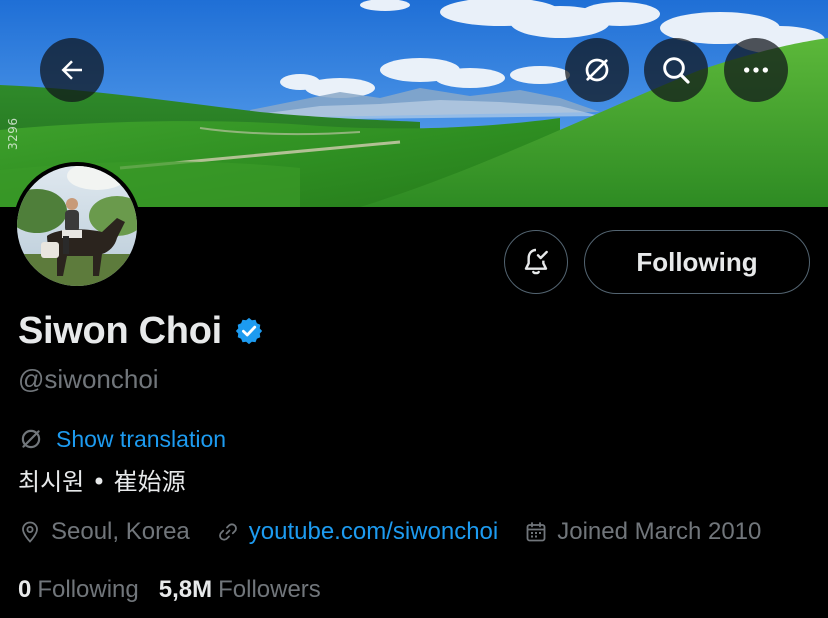  I want to click on translate-small-icon, so click(31, 439).